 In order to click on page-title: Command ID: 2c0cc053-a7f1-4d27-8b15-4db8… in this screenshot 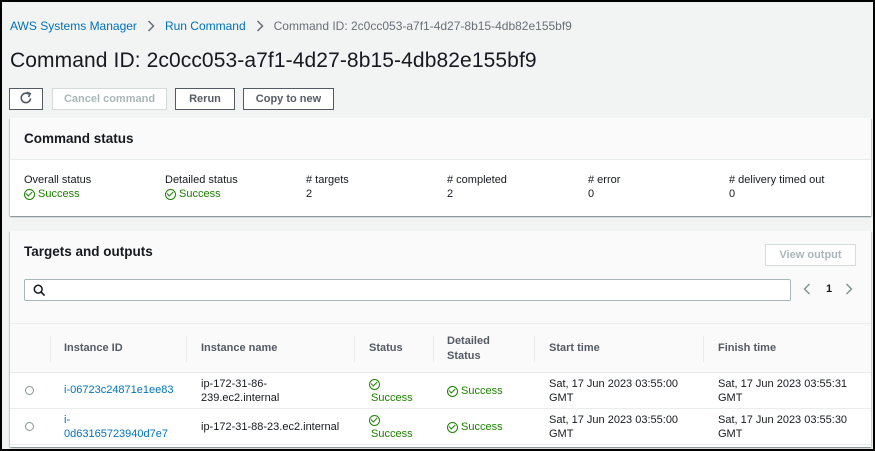, I will do `click(273, 60)`.